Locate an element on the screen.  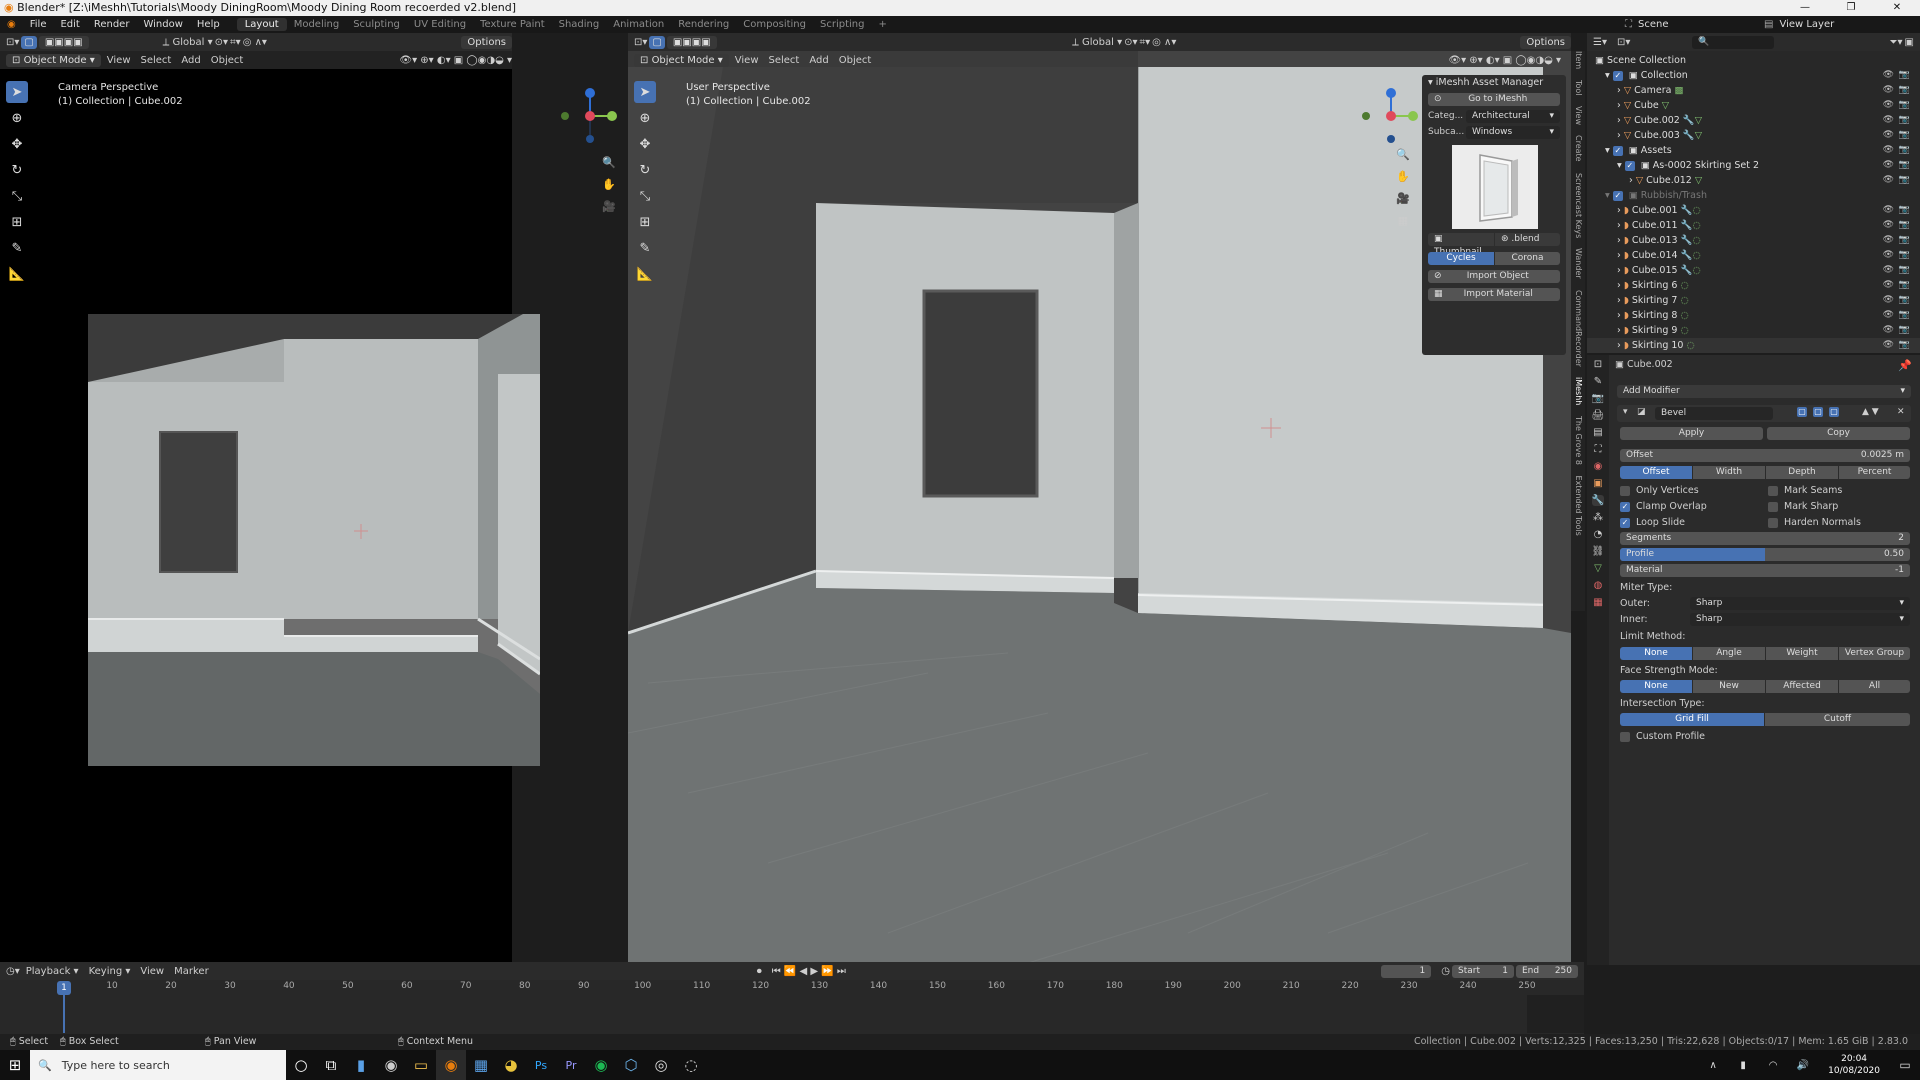
app-pinned-icon: ▮ is located at coordinates (361, 1065).